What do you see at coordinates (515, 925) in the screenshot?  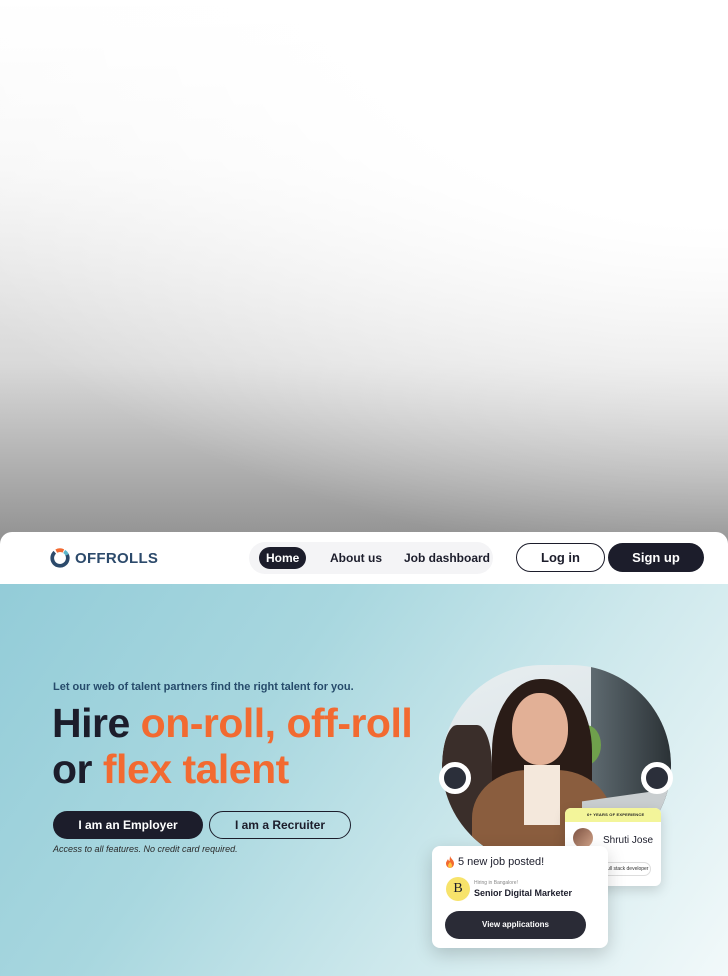 I see `view-applications-button: View applications` at bounding box center [515, 925].